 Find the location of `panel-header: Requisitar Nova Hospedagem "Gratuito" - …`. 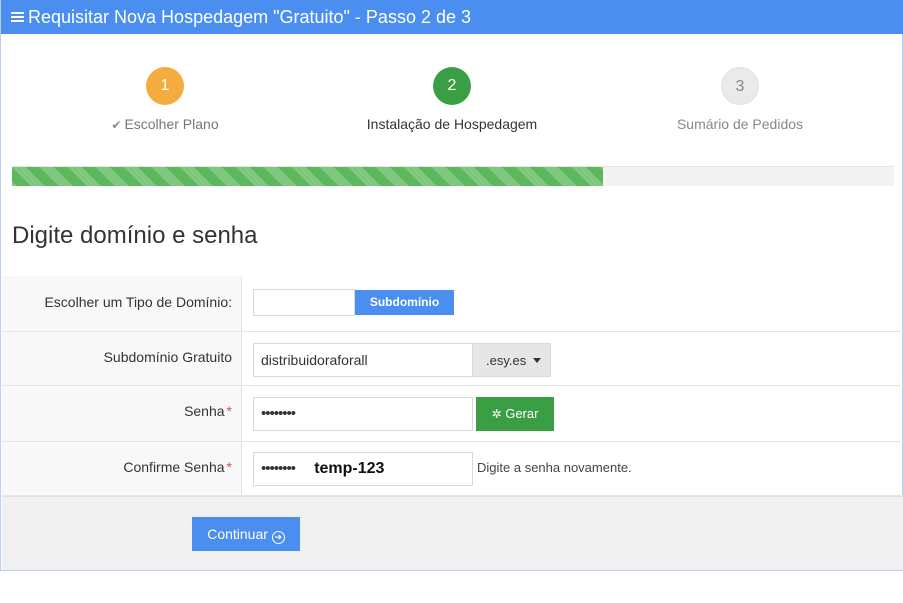

panel-header: Requisitar Nova Hospedagem "Gratuito" - … is located at coordinates (452, 17).